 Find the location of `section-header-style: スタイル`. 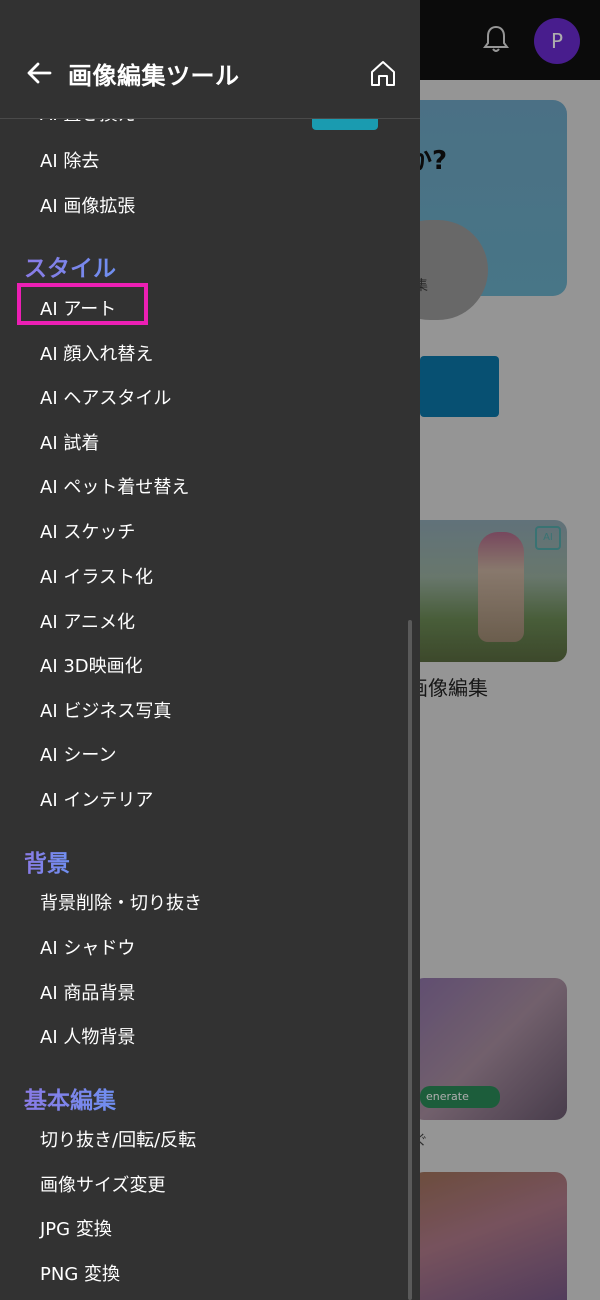

section-header-style: スタイル is located at coordinates (70, 266).